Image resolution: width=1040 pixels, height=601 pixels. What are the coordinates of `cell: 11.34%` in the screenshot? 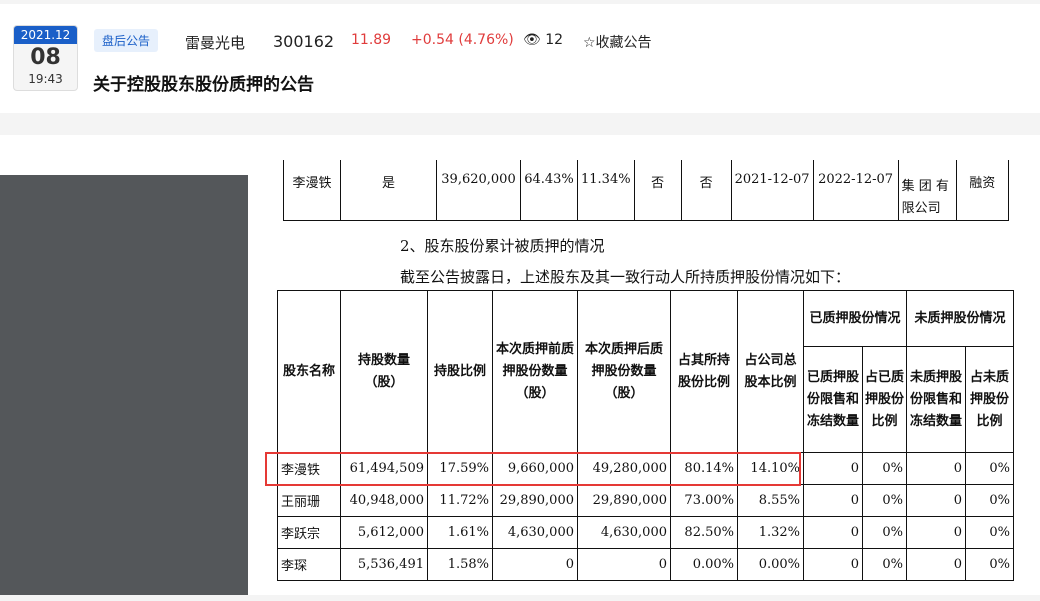 It's located at (606, 190).